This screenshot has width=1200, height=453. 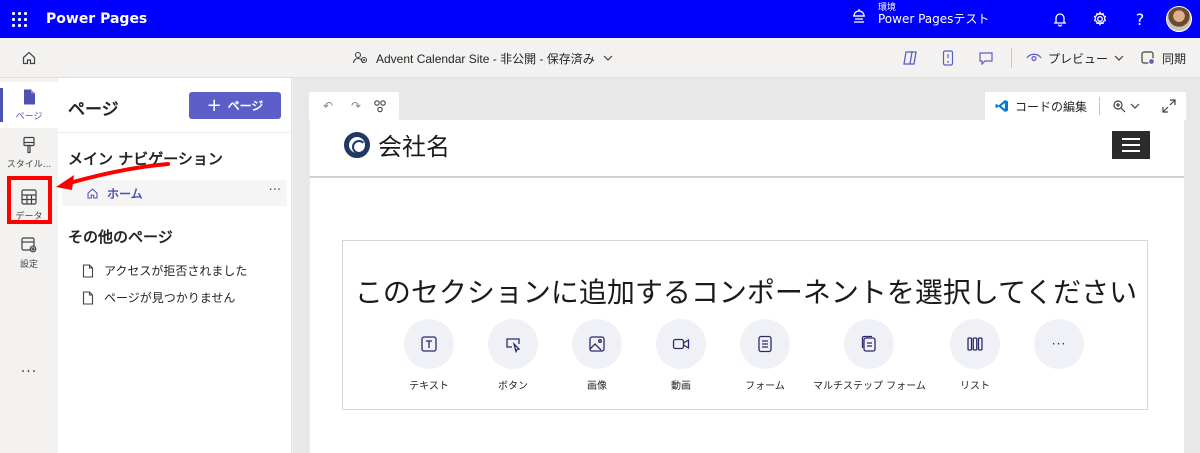 What do you see at coordinates (357, 144) in the screenshot?
I see `logo-icon` at bounding box center [357, 144].